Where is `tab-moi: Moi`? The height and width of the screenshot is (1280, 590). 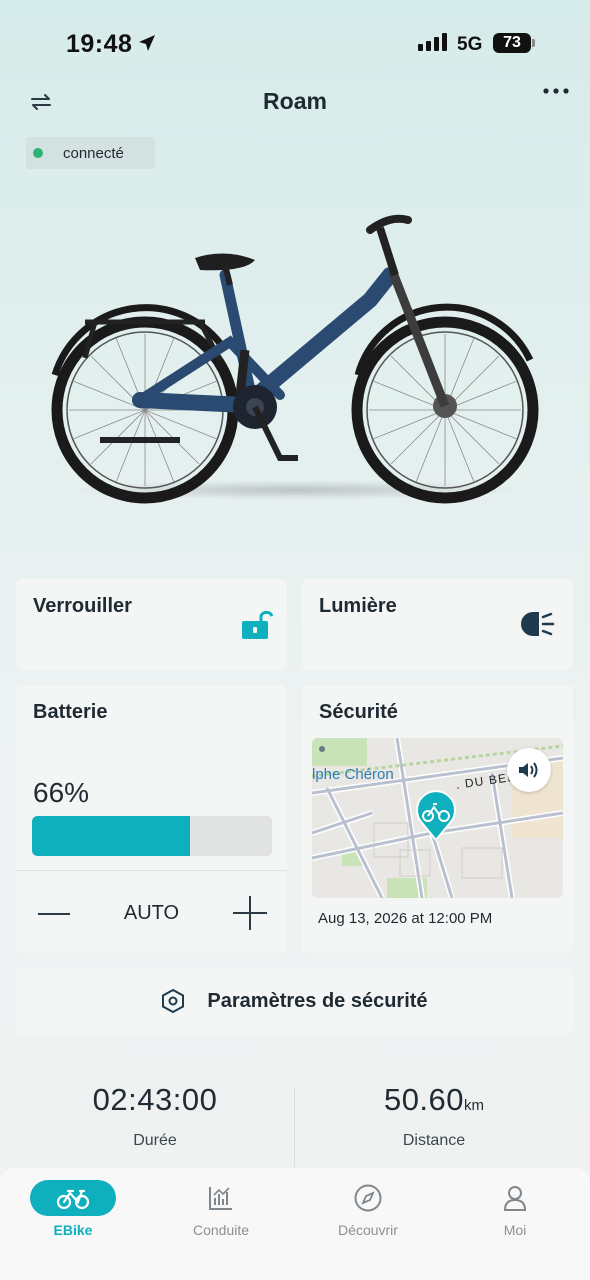 tab-moi: Moi is located at coordinates (515, 1209).